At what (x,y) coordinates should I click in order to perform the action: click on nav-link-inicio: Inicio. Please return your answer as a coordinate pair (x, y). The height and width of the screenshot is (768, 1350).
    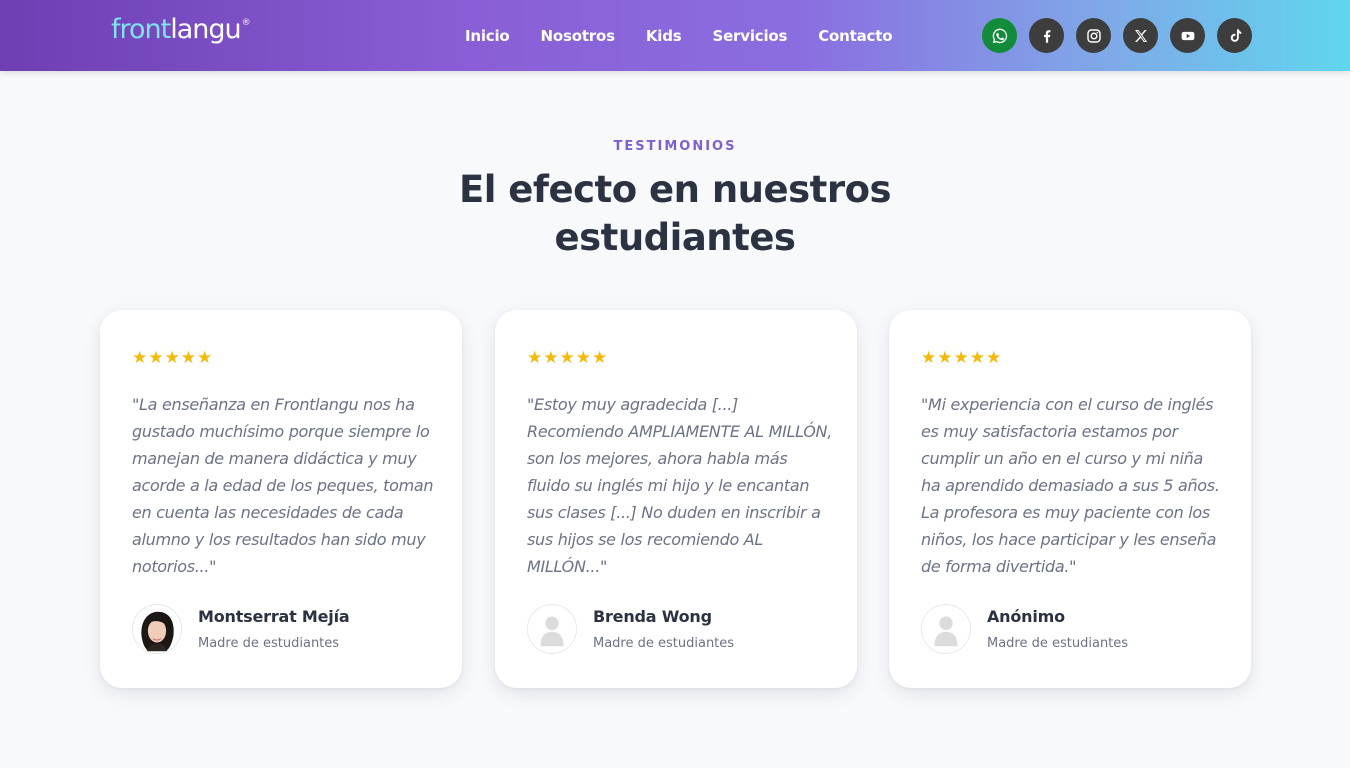
    Looking at the image, I should click on (487, 36).